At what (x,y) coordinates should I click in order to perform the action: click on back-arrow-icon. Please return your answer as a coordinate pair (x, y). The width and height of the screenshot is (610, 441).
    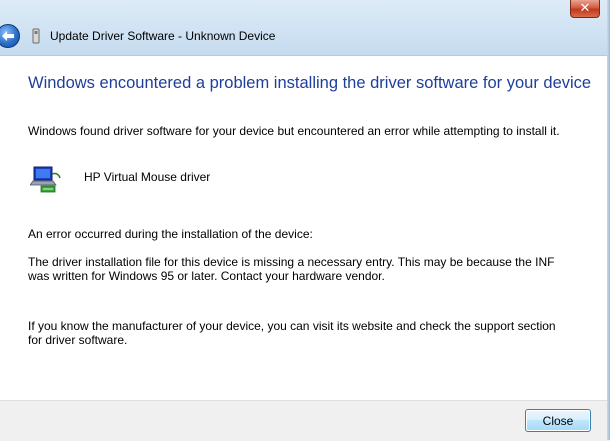
    Looking at the image, I should click on (8, 36).